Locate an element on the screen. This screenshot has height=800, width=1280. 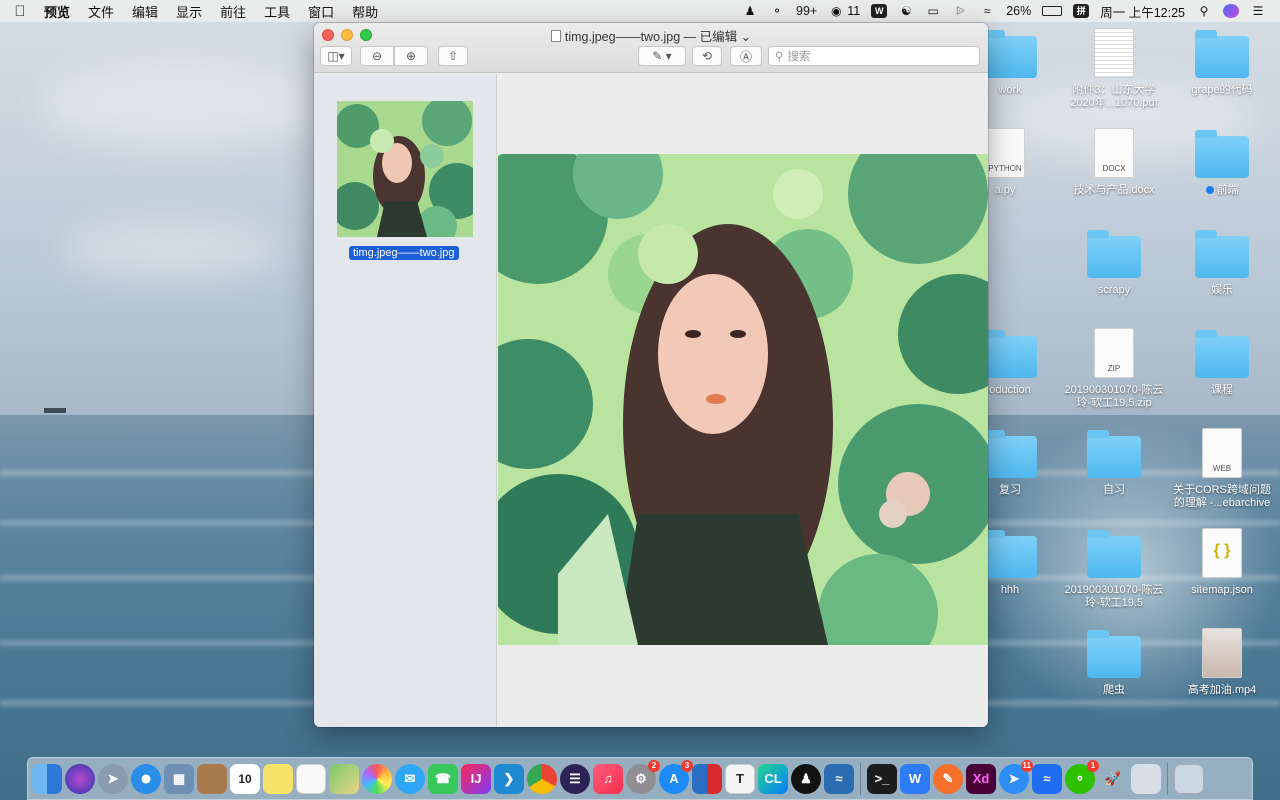
stickies-icon is located at coordinates (278, 778).